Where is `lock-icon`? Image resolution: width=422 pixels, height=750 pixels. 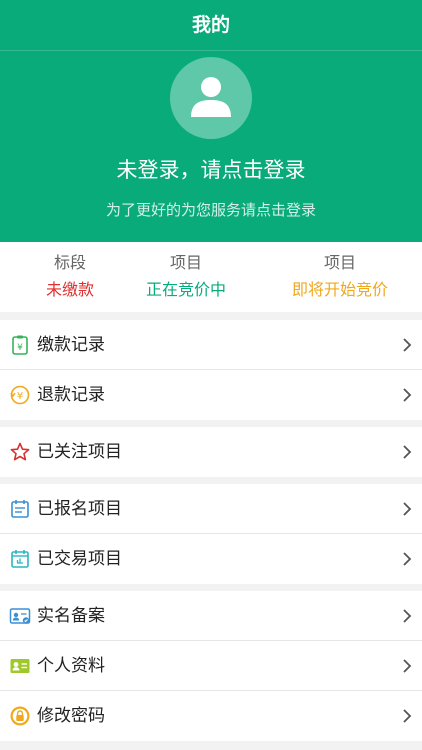
lock-icon is located at coordinates (20, 716).